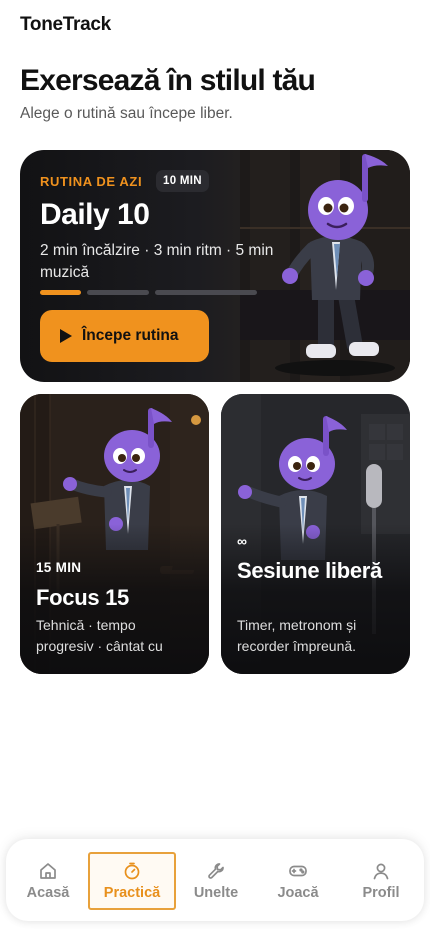  What do you see at coordinates (132, 893) in the screenshot?
I see `nav-label: Practică` at bounding box center [132, 893].